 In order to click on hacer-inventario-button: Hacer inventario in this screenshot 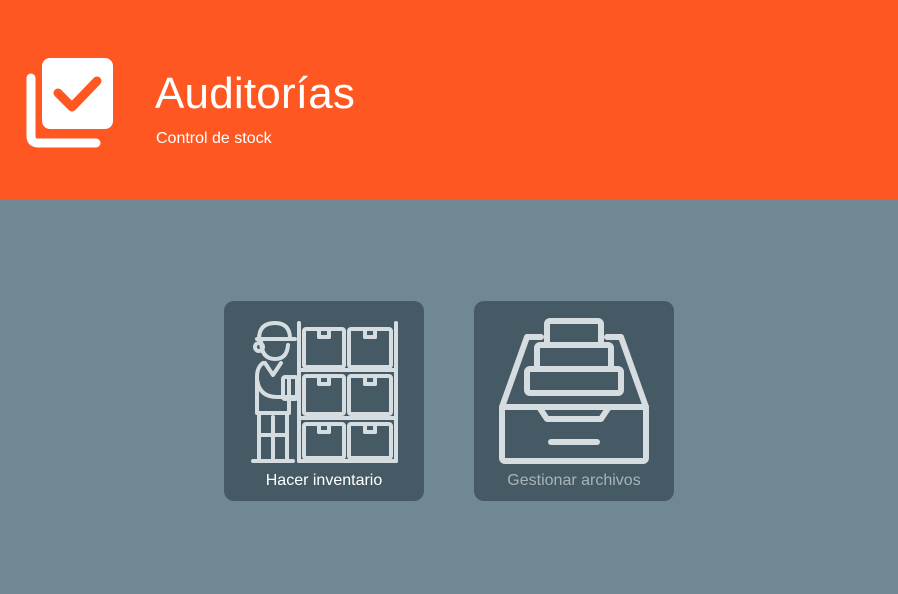, I will do `click(324, 401)`.